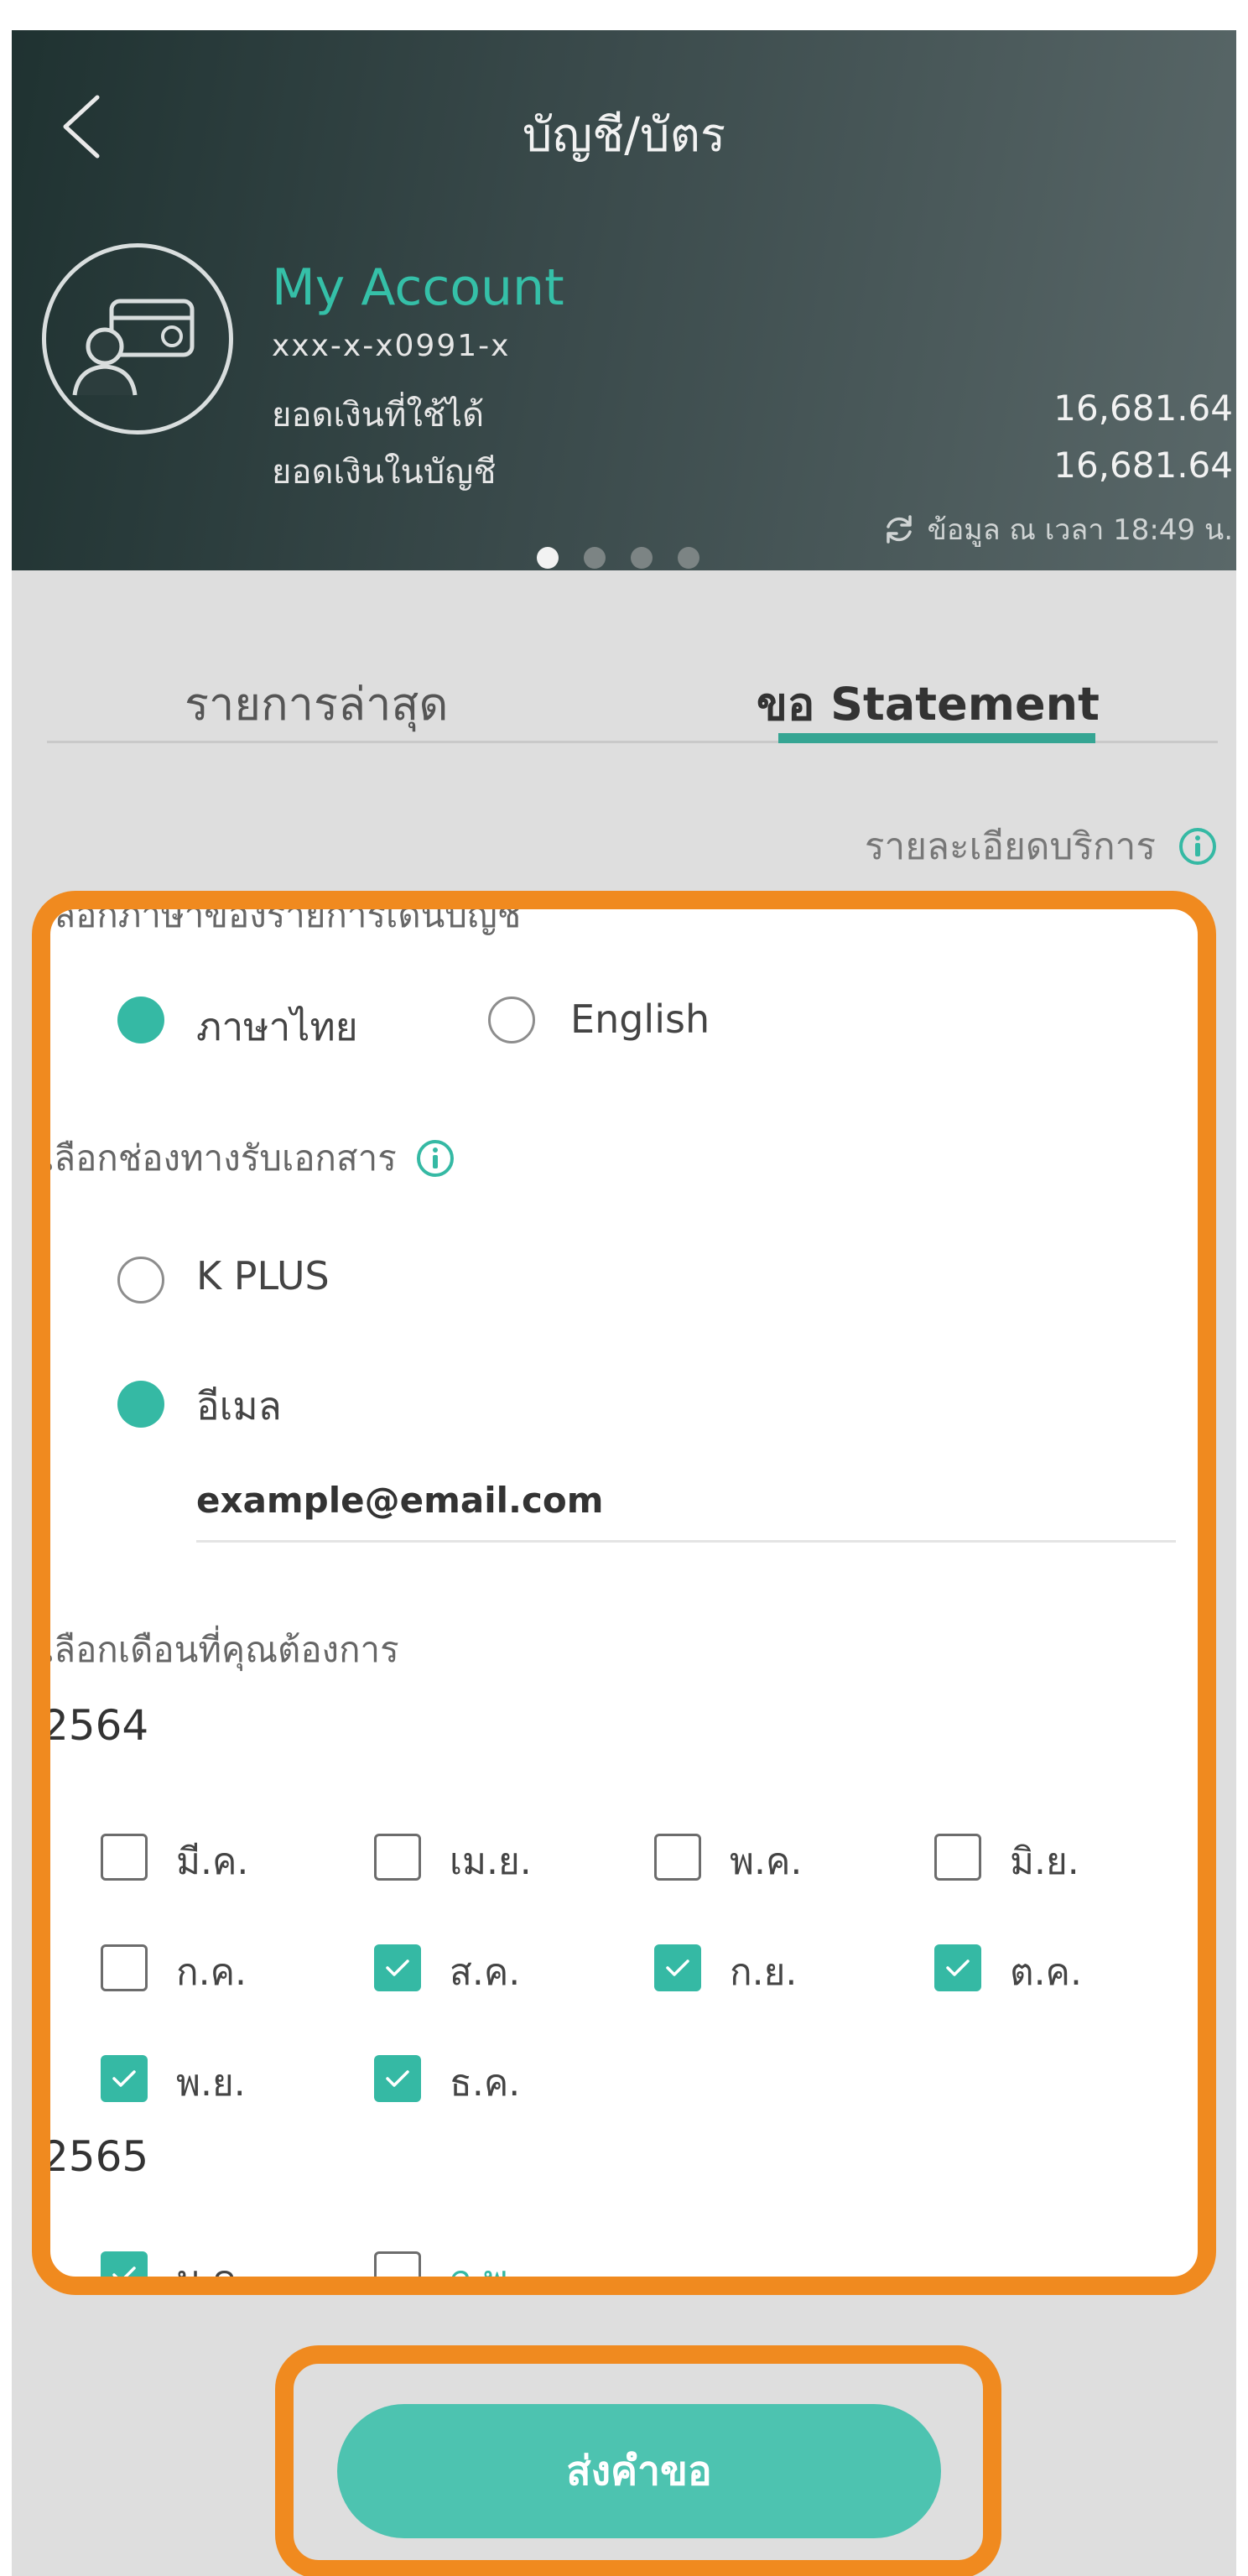 The height and width of the screenshot is (2576, 1248). I want to click on tab-latest-transactions: รายการล่าสุด, so click(316, 704).